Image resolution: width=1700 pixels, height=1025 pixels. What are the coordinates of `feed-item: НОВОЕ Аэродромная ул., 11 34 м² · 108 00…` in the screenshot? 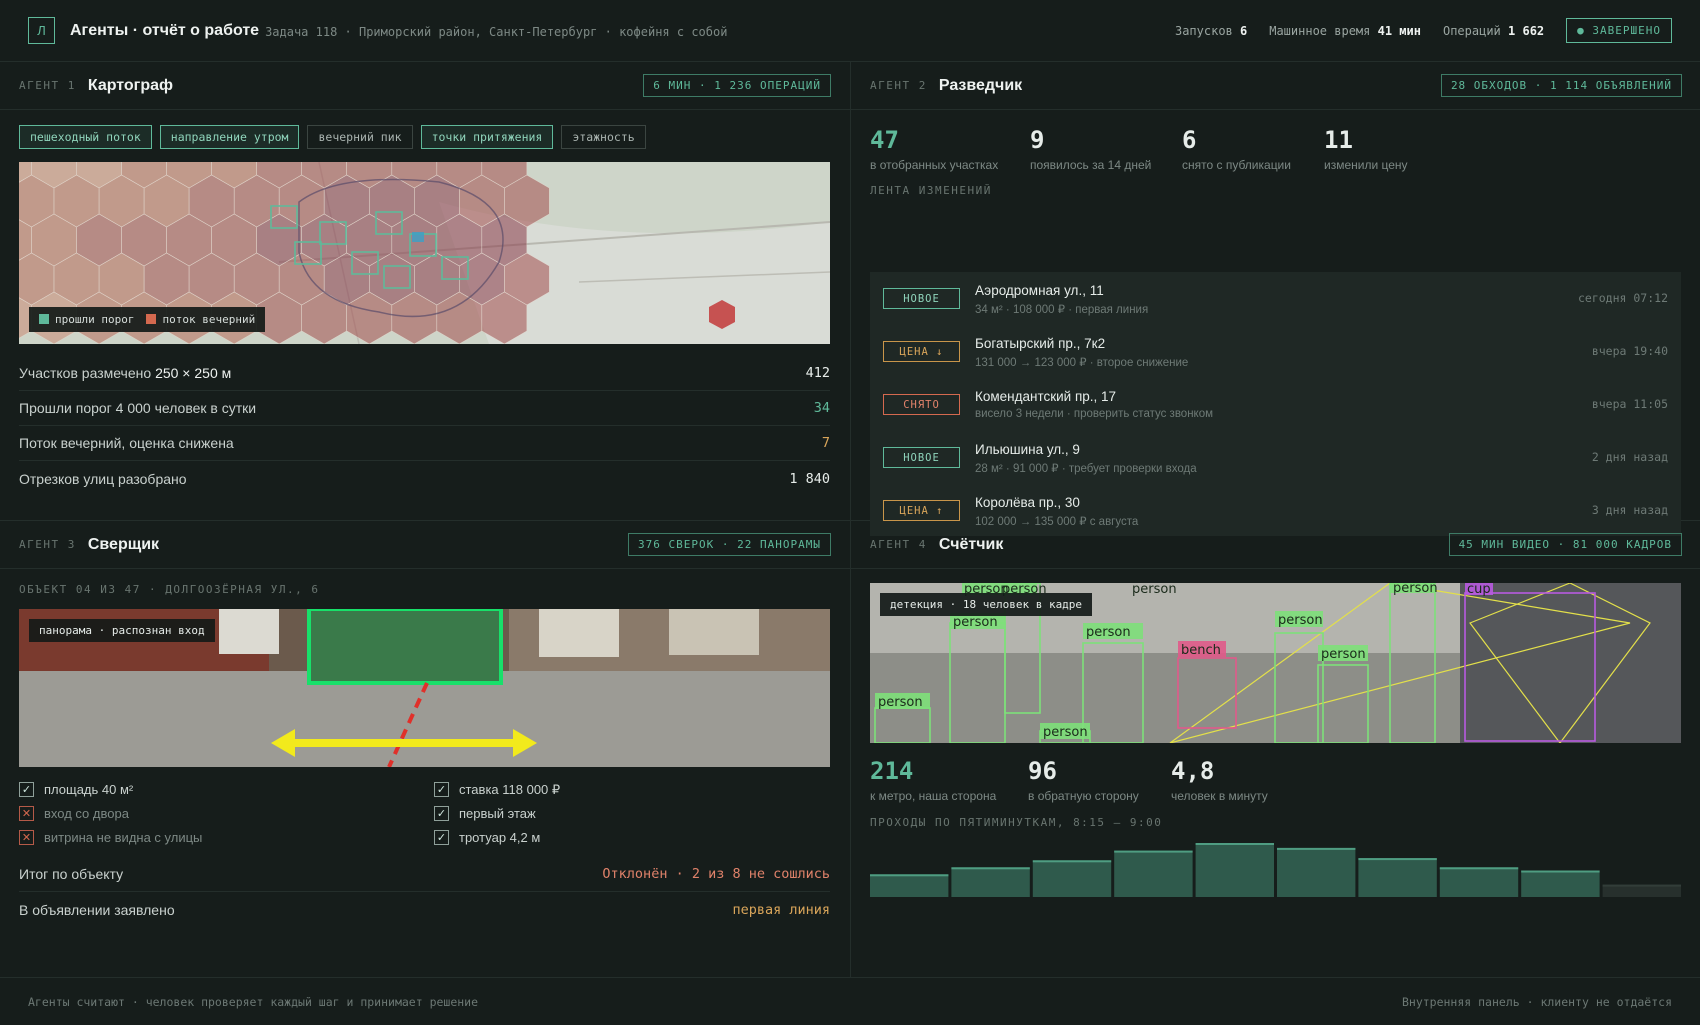 It's located at (1275, 298).